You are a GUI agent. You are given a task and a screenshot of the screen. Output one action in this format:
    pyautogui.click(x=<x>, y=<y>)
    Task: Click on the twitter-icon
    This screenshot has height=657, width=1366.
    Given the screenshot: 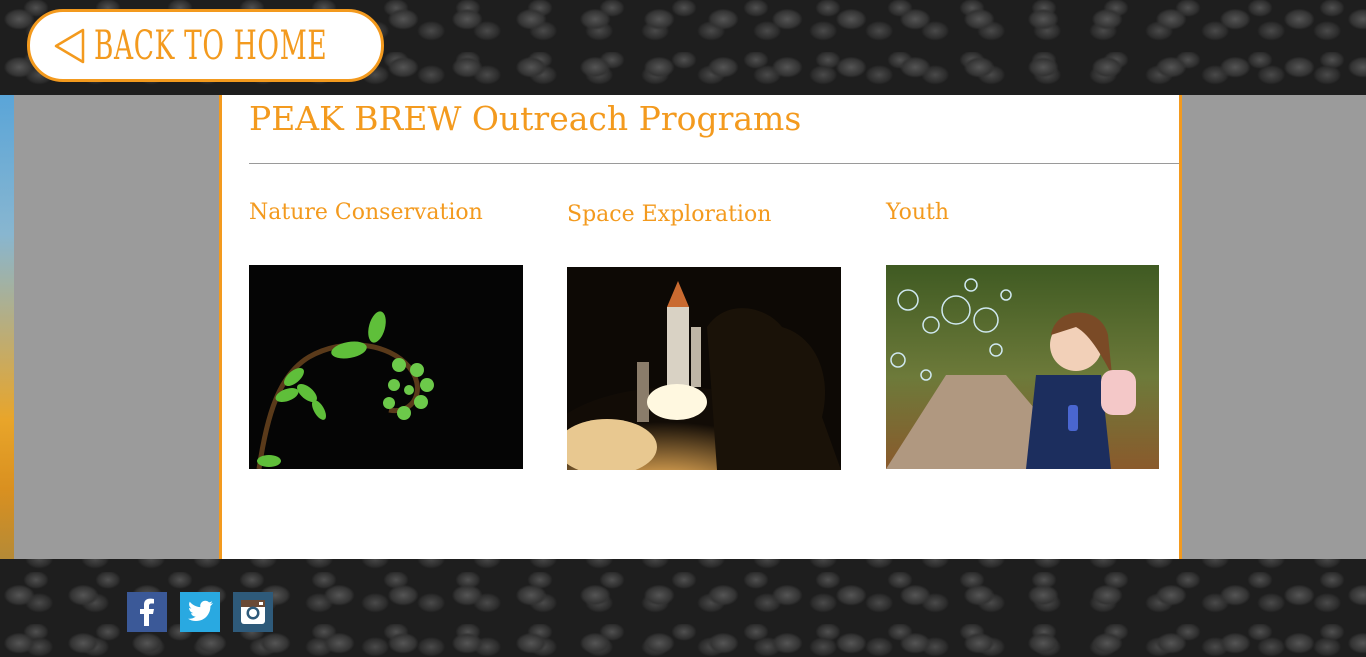 What is the action you would take?
    pyautogui.click(x=200, y=612)
    